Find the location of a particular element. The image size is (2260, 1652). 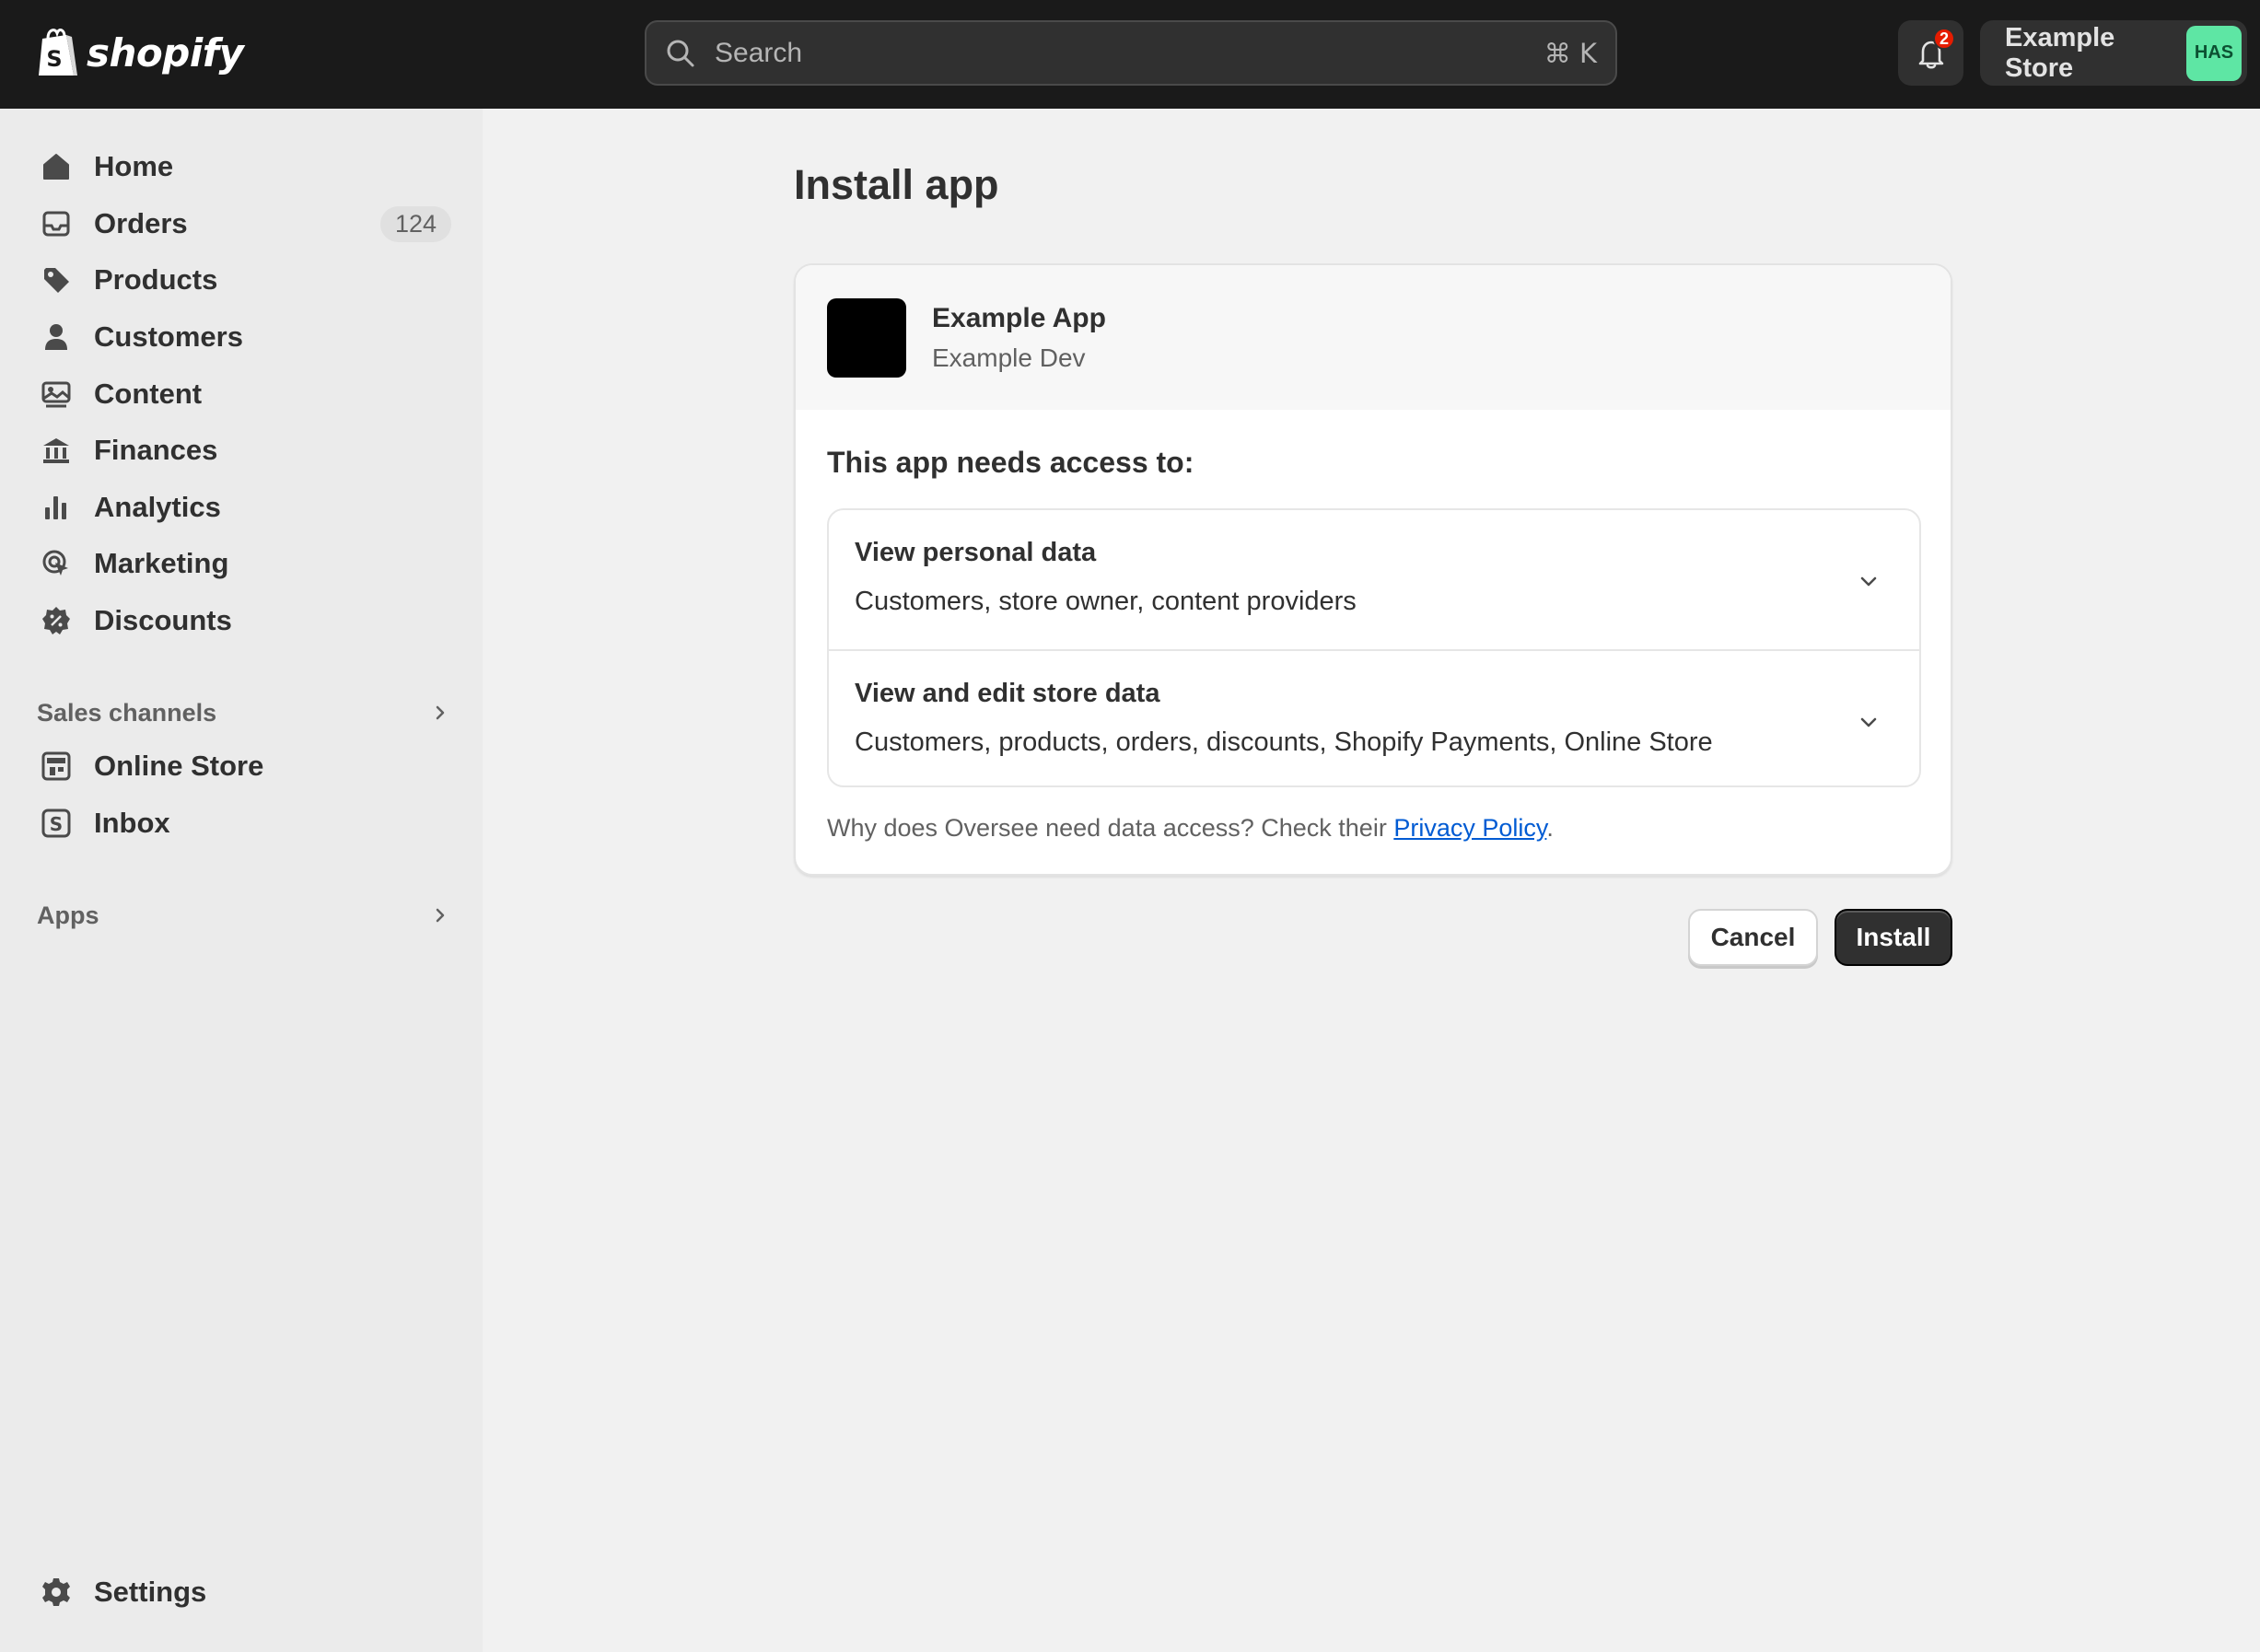

sales-channels-label: Sales channels is located at coordinates (127, 712).